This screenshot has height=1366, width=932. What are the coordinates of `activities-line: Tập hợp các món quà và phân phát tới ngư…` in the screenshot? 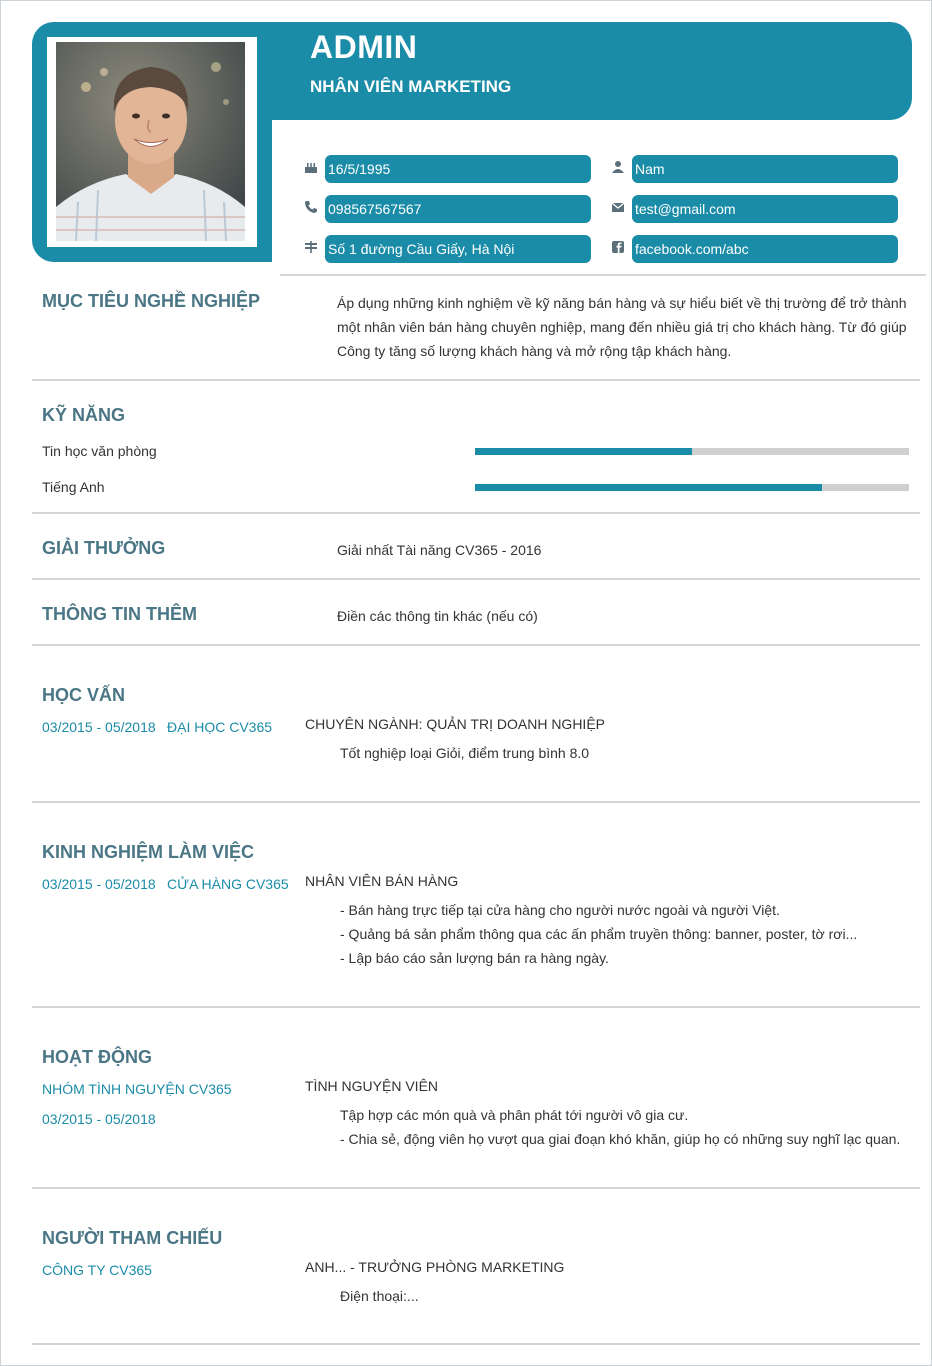 It's located at (514, 1115).